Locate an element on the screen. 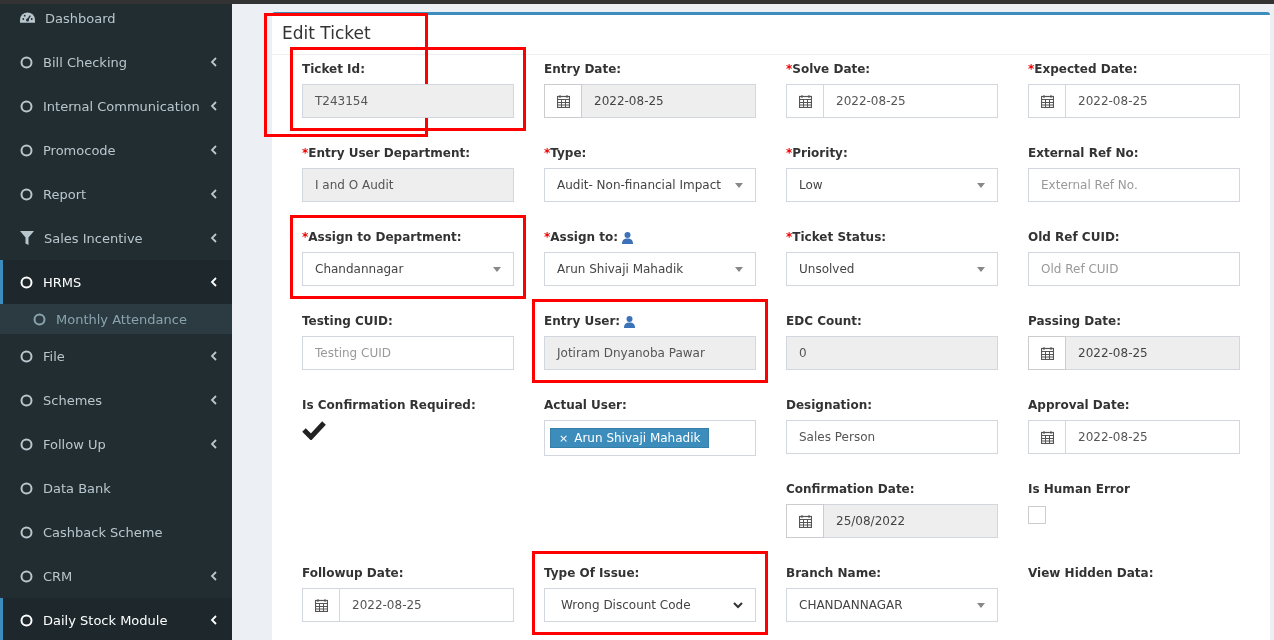  field-label: Branch Name: is located at coordinates (834, 573).